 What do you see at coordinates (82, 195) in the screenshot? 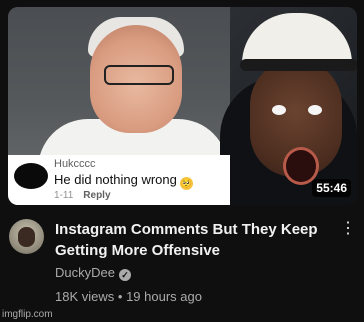
I see `comment-meta: 1-11 Reply` at bounding box center [82, 195].